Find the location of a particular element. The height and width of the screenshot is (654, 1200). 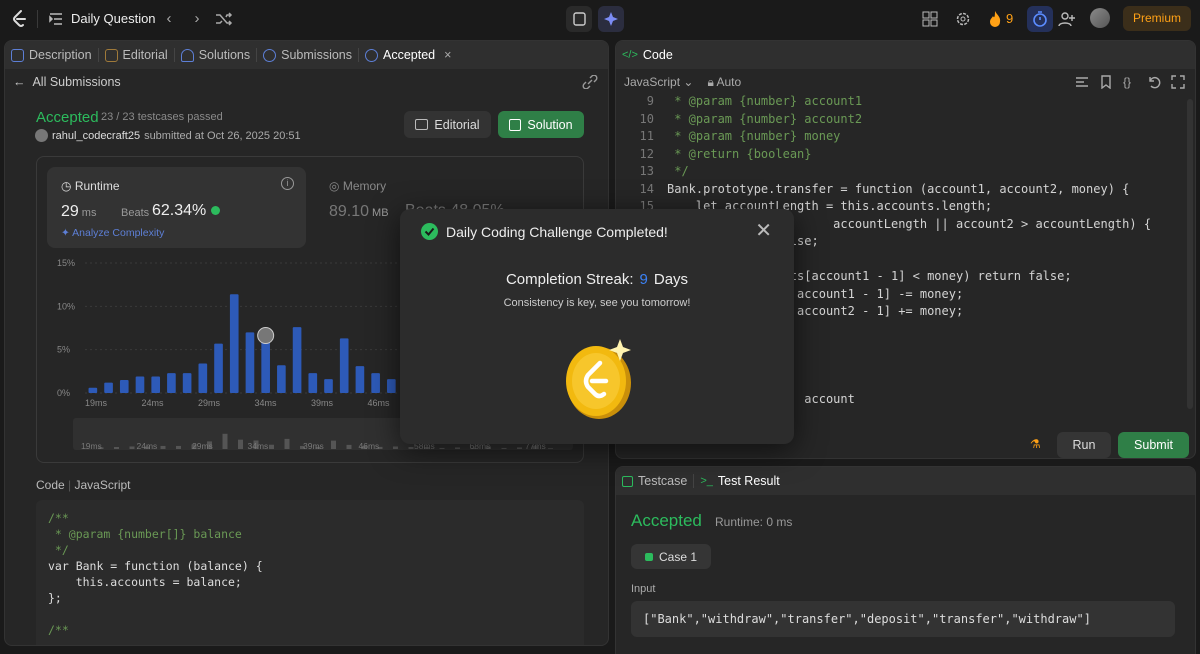

tab-accepted: Accepted × is located at coordinates (408, 55).